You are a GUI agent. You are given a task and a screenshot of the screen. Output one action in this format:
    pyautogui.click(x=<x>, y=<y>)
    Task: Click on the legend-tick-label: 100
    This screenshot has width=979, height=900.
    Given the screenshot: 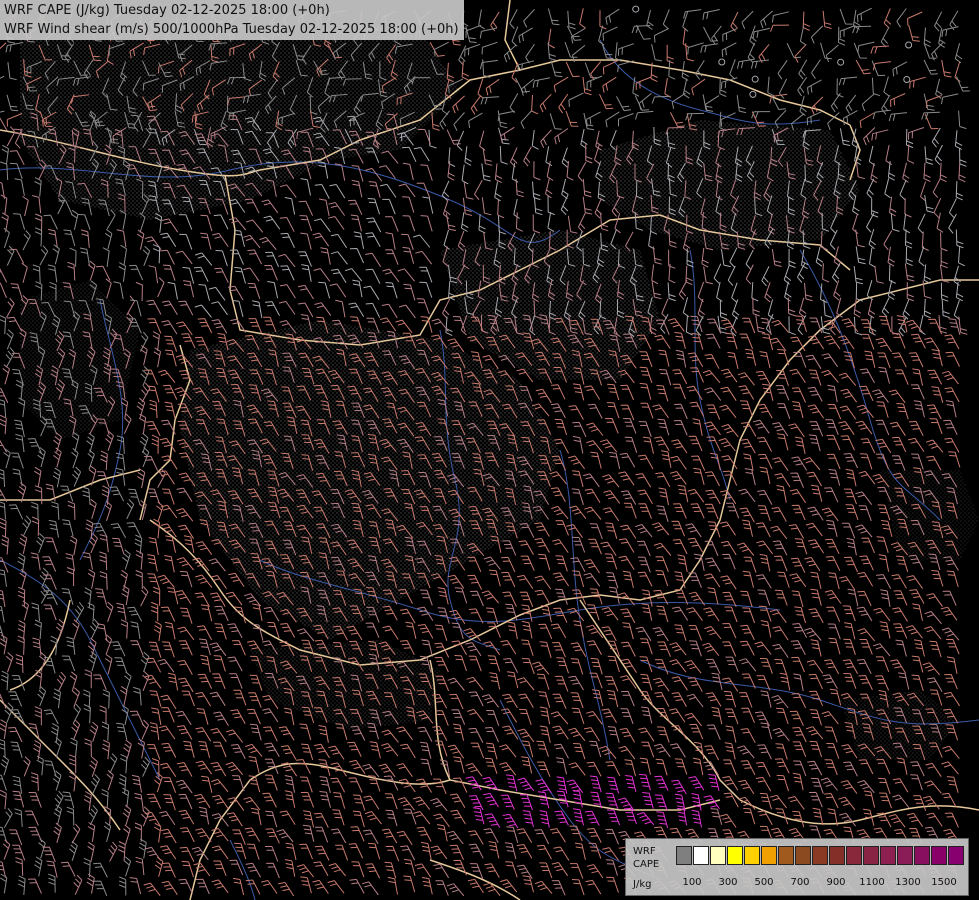 What is the action you would take?
    pyautogui.click(x=692, y=882)
    